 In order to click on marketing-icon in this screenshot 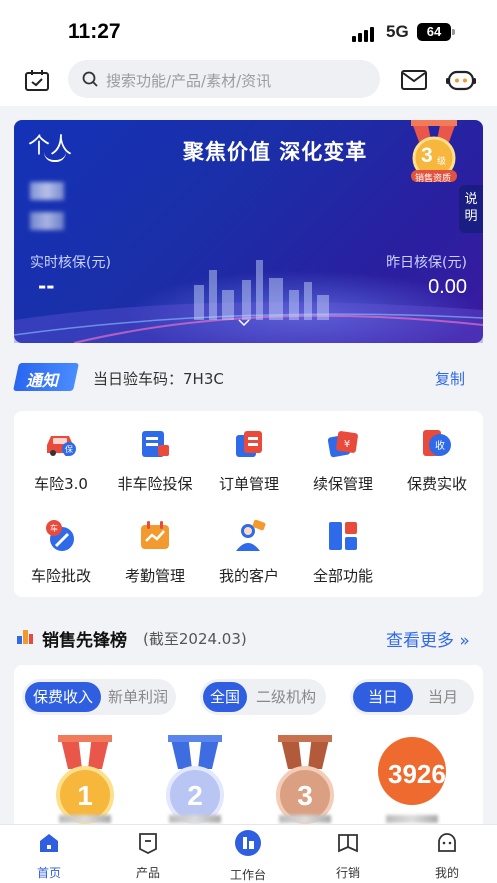, I will do `click(348, 843)`.